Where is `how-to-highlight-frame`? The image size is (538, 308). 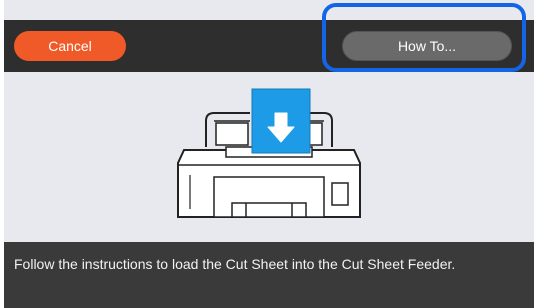 how-to-highlight-frame is located at coordinates (424, 37).